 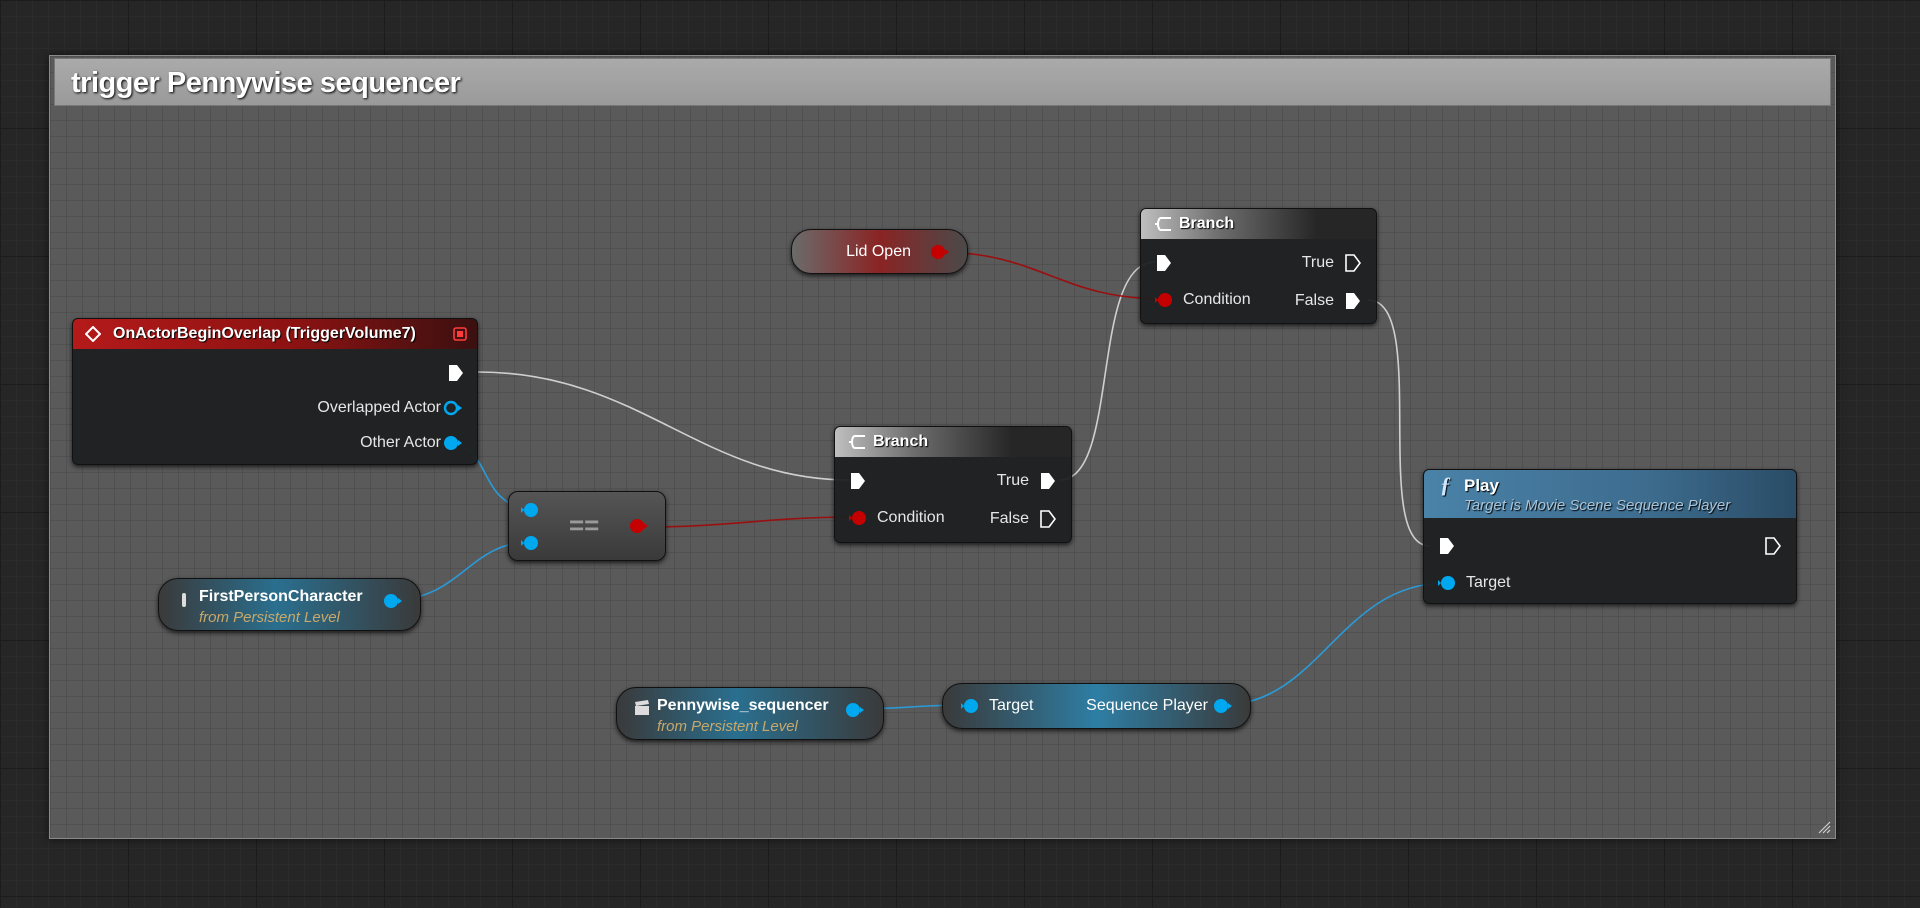 What do you see at coordinates (1217, 299) in the screenshot?
I see `branch-top-condition-label: Condition` at bounding box center [1217, 299].